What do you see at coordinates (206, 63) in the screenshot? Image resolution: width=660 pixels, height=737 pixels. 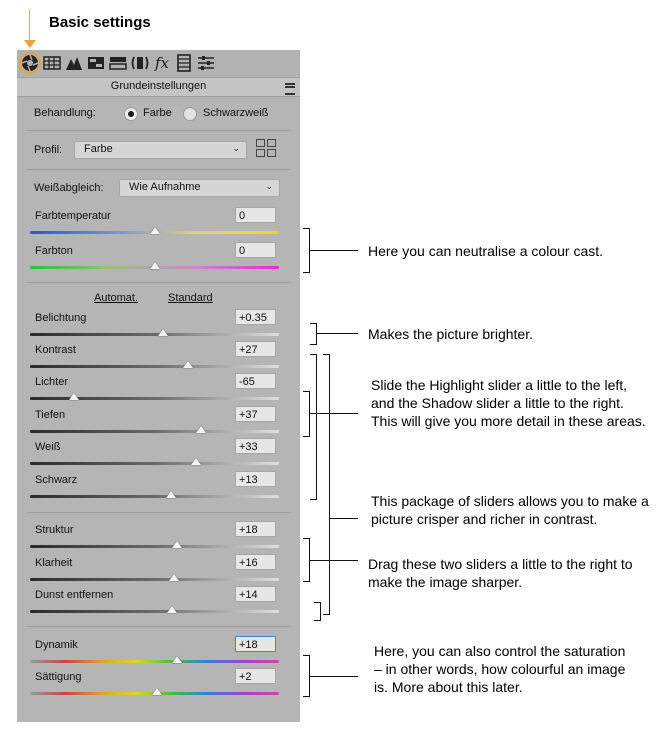 I see `sliders-icon` at bounding box center [206, 63].